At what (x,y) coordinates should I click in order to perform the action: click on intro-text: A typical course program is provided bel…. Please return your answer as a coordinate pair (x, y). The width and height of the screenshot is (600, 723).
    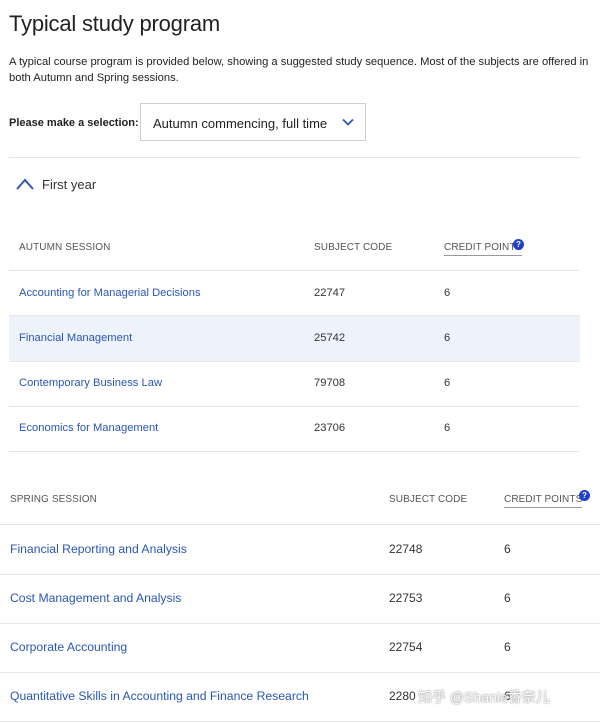
    Looking at the image, I should click on (299, 70).